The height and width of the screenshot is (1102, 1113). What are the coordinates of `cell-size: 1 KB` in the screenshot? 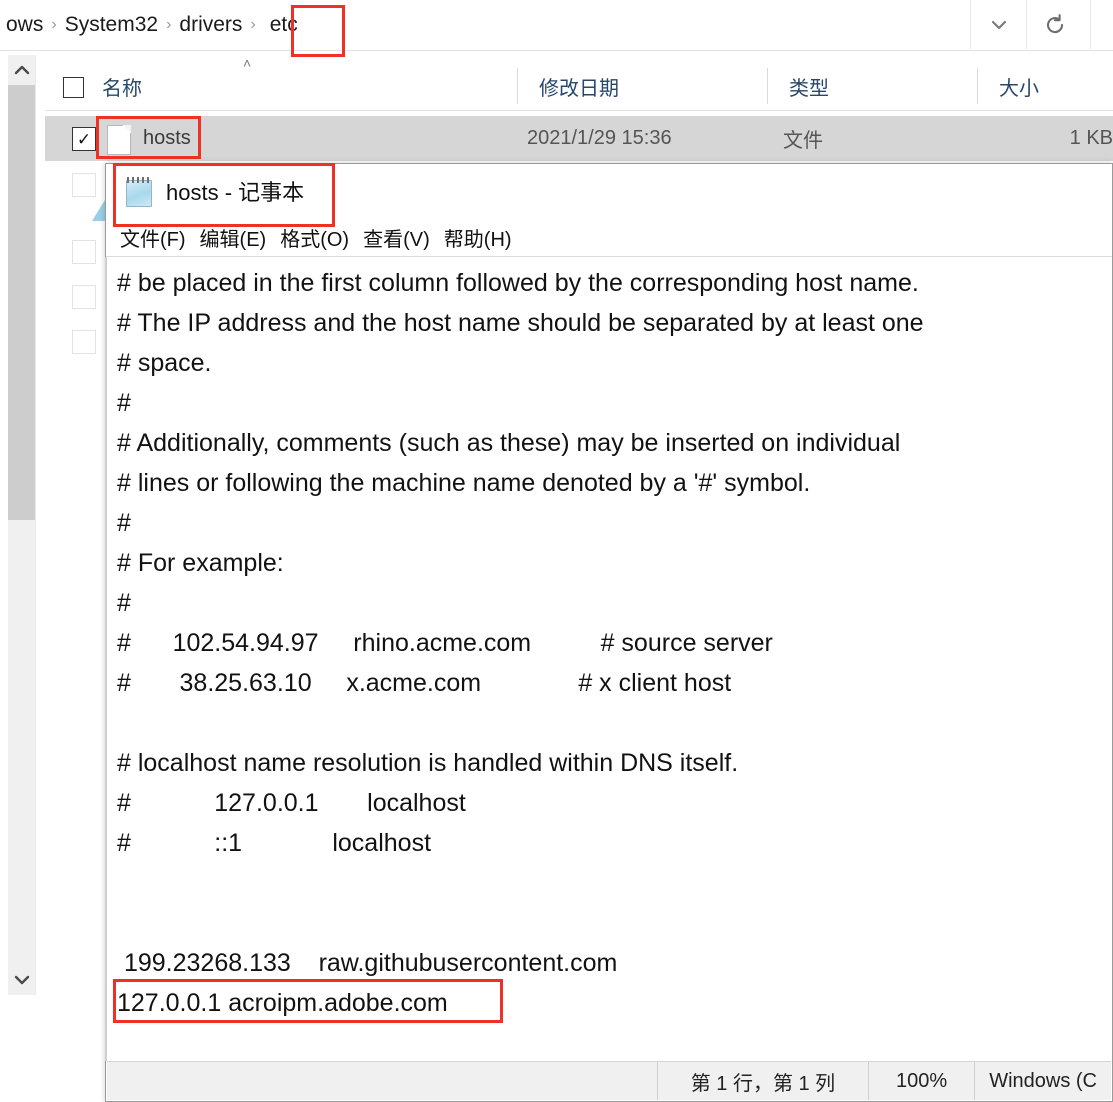 It's located at (1091, 138).